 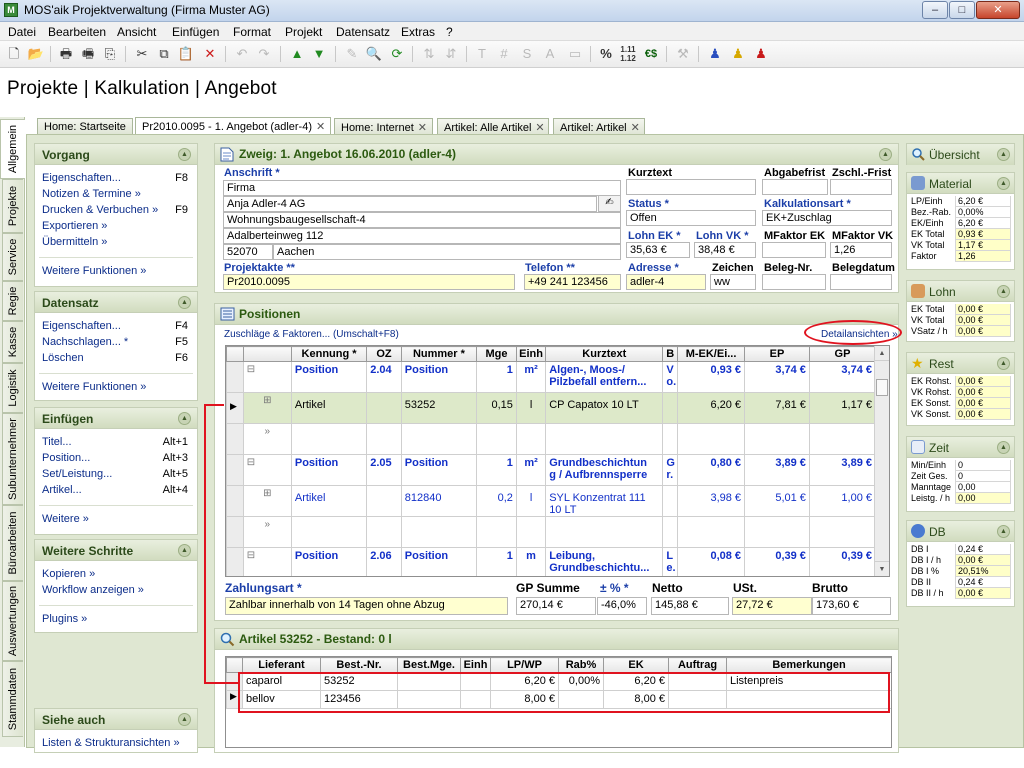 I want to click on cell-mek: 0,08 €, so click(x=711, y=561).